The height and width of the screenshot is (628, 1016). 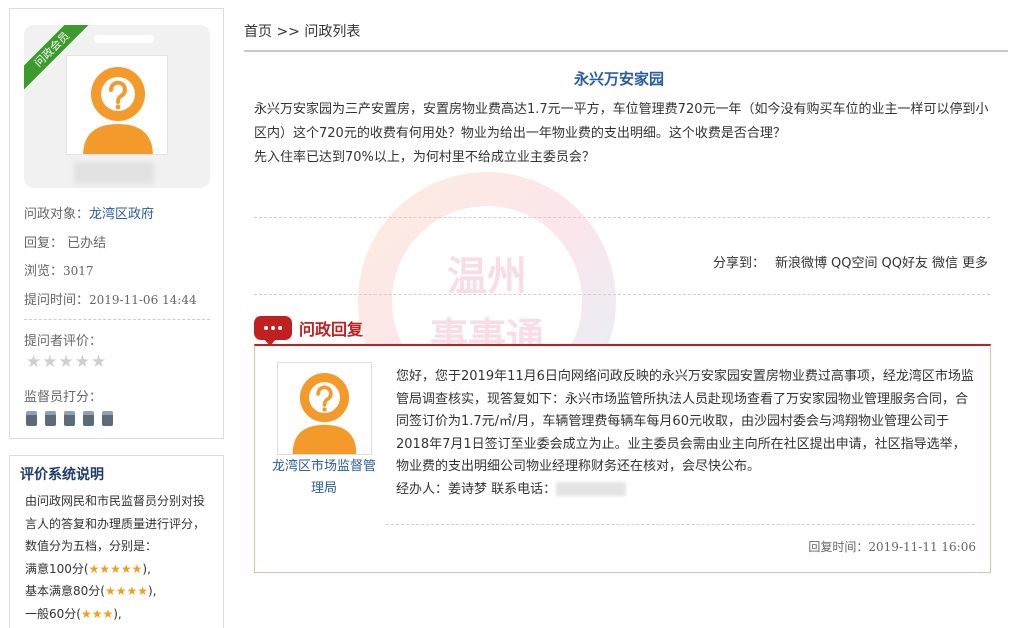 I want to click on reply-time: 回复时间：2019-11-11 16:06, so click(x=892, y=547).